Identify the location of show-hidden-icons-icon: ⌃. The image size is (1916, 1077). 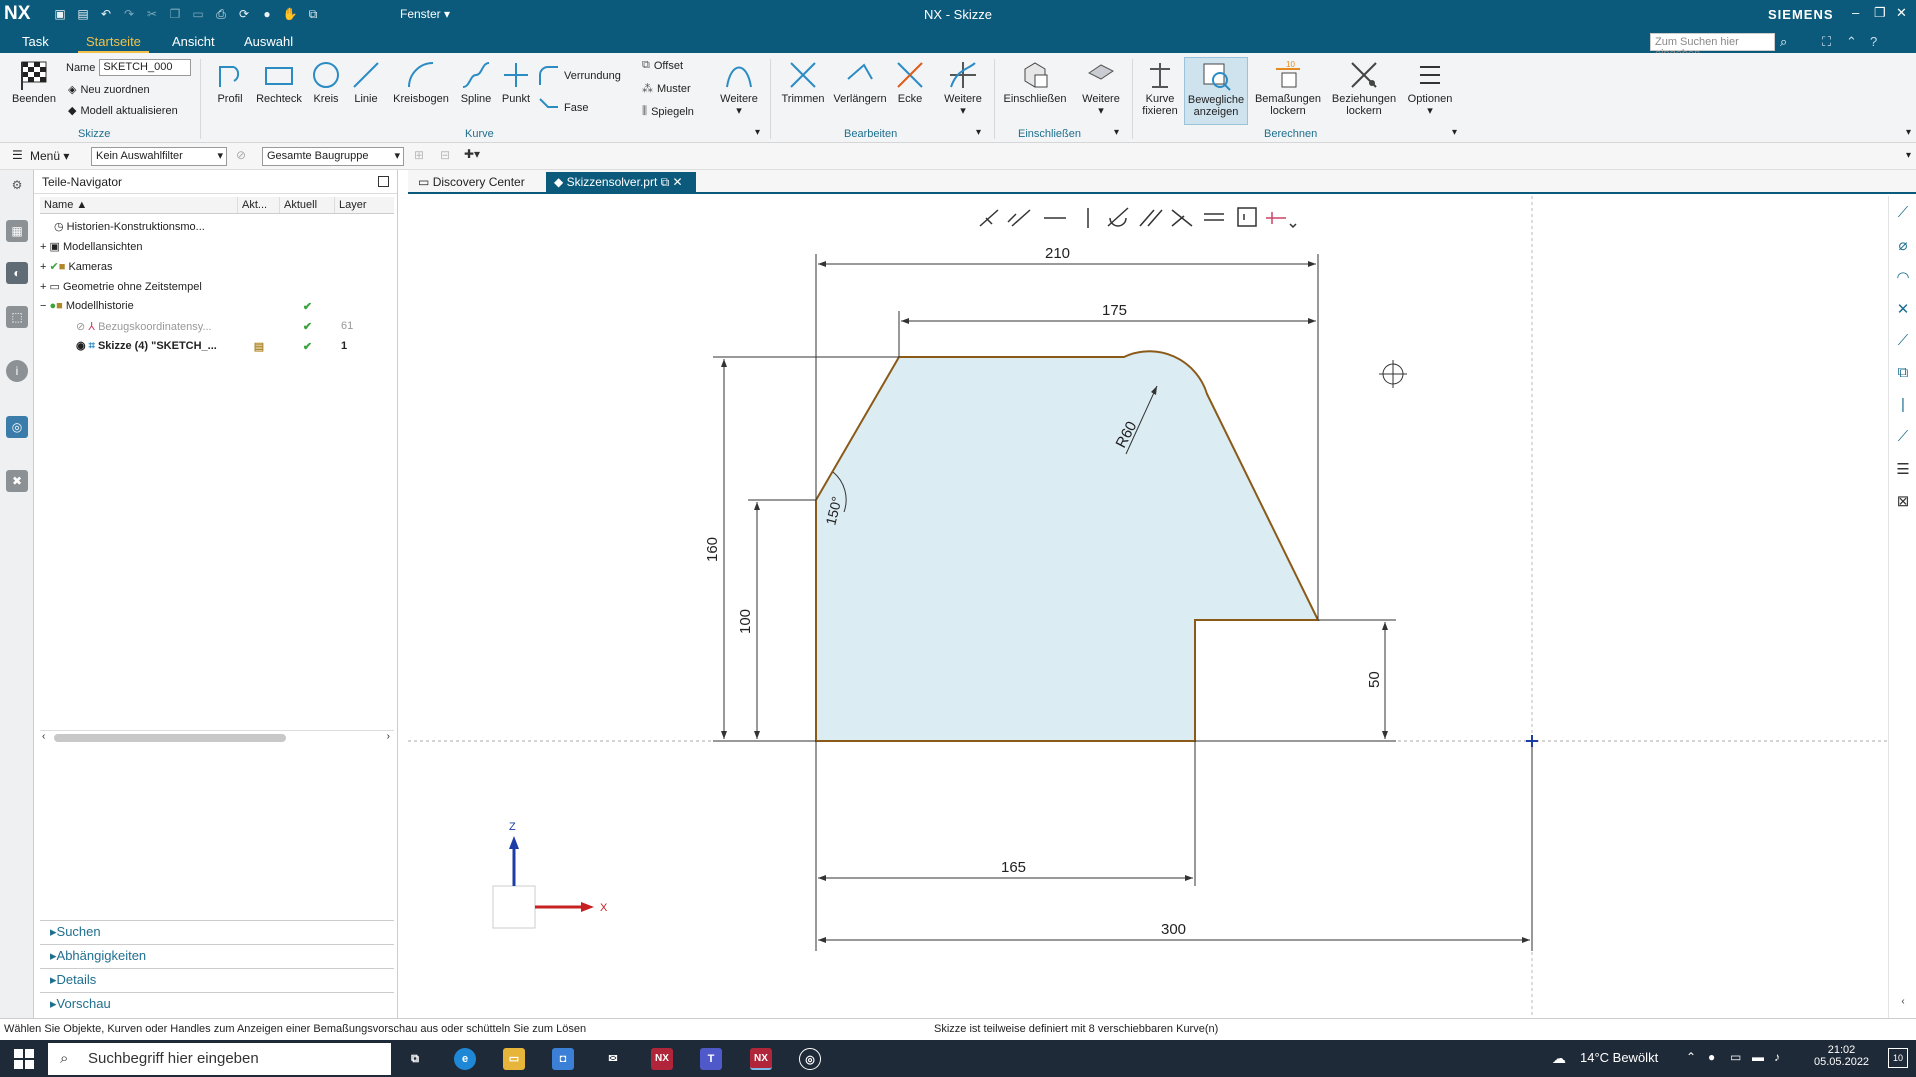
(1691, 1057).